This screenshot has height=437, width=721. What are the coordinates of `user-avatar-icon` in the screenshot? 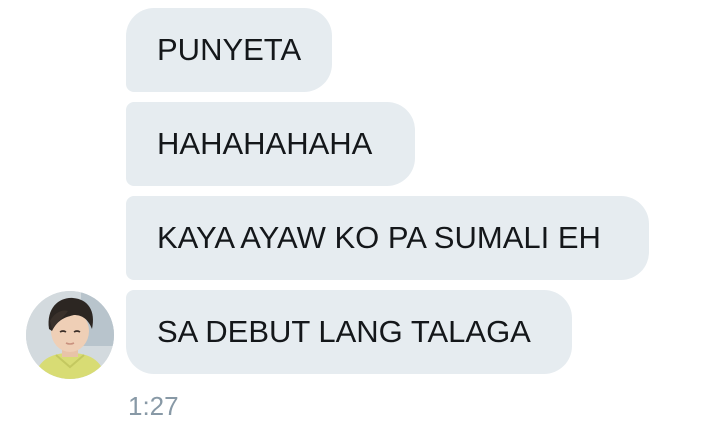 It's located at (70, 335).